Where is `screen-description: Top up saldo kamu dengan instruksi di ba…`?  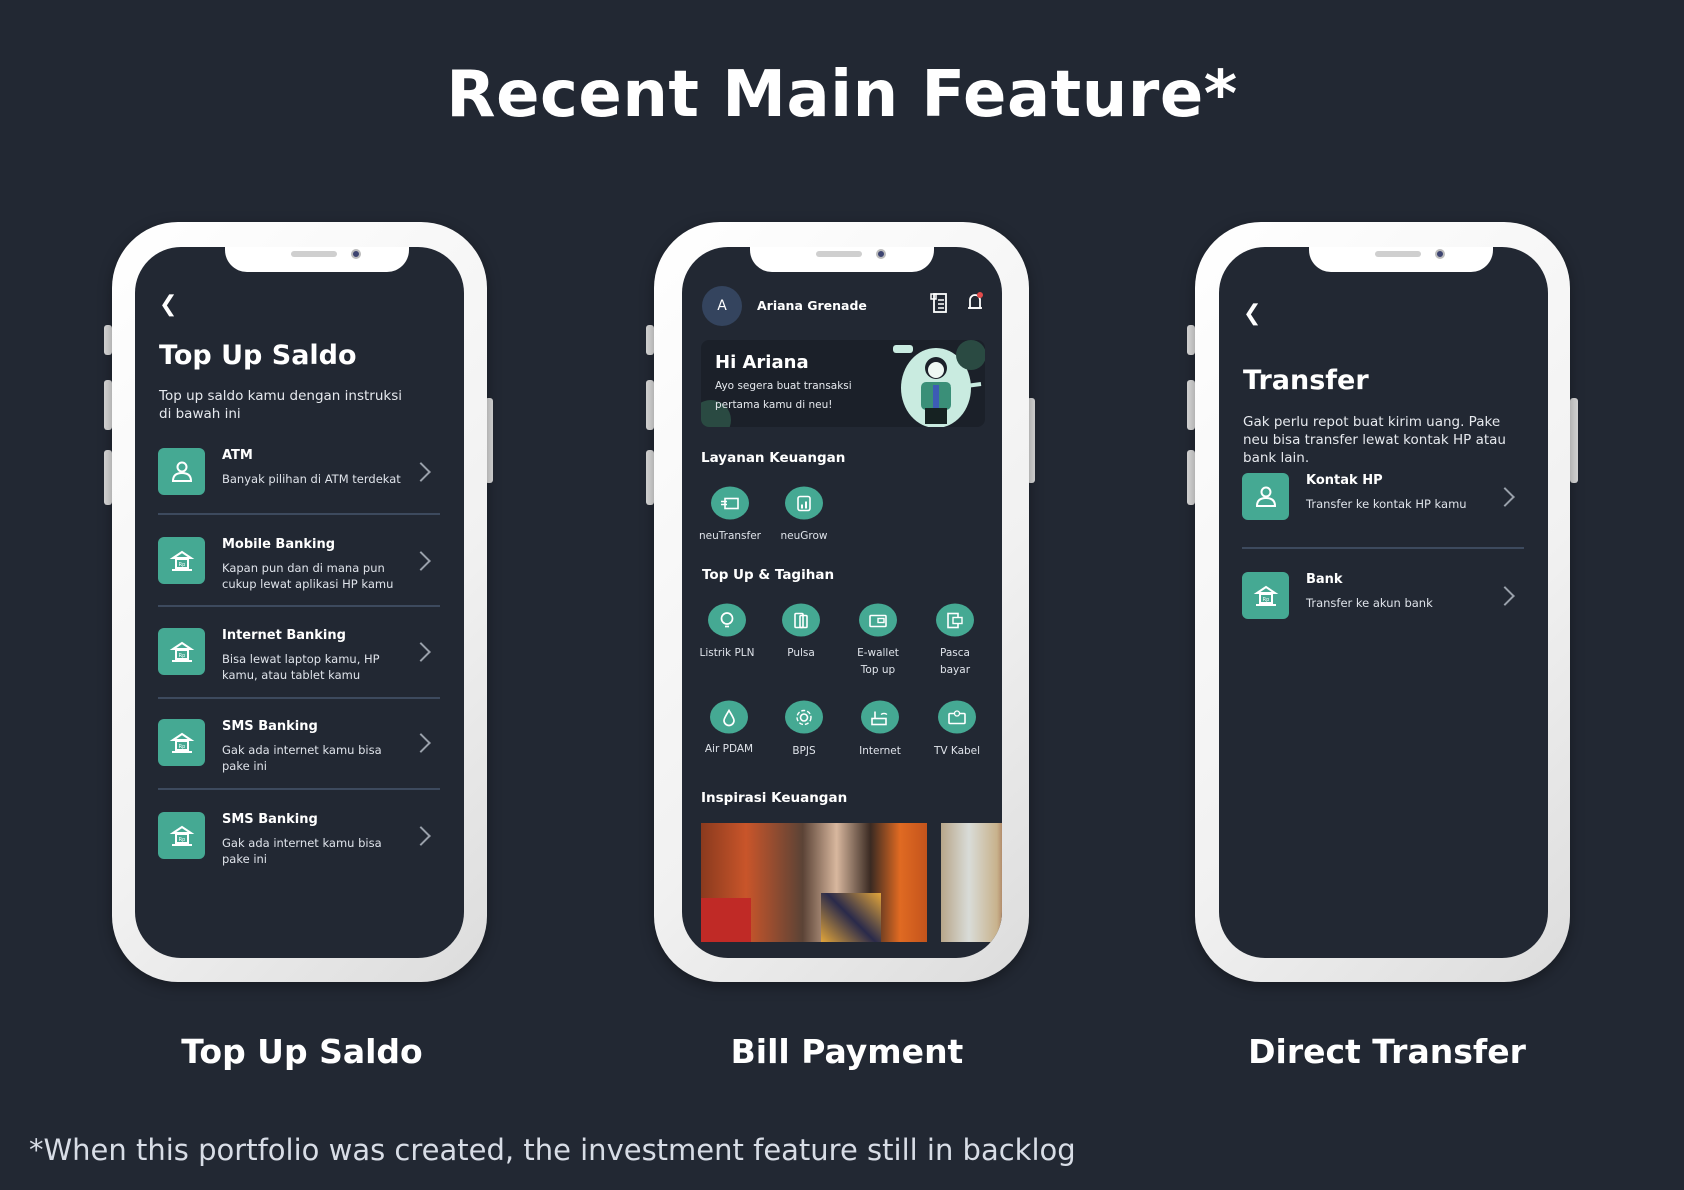 screen-description: Top up saldo kamu dengan instruksi di ba… is located at coordinates (280, 405).